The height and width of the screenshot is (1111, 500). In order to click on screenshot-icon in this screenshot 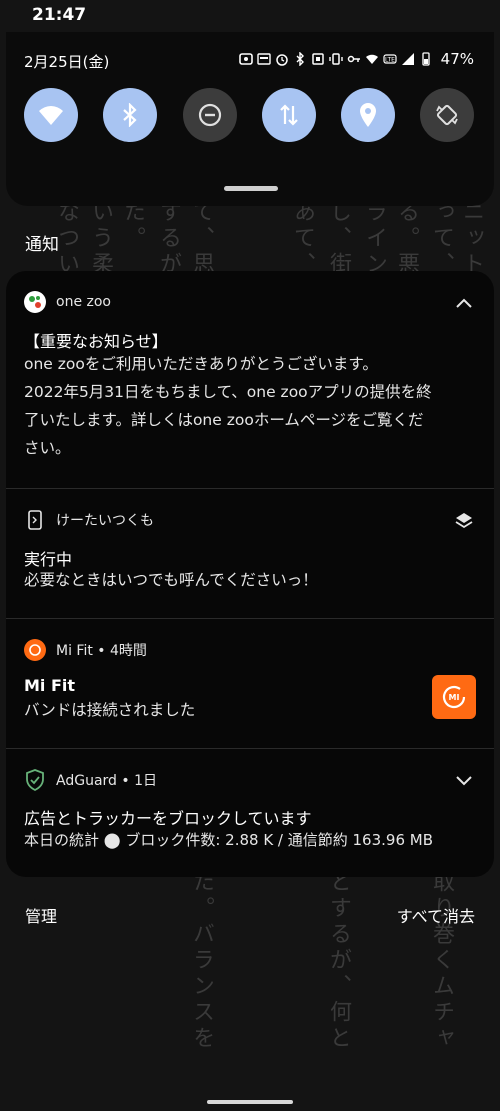, I will do `click(245, 59)`.